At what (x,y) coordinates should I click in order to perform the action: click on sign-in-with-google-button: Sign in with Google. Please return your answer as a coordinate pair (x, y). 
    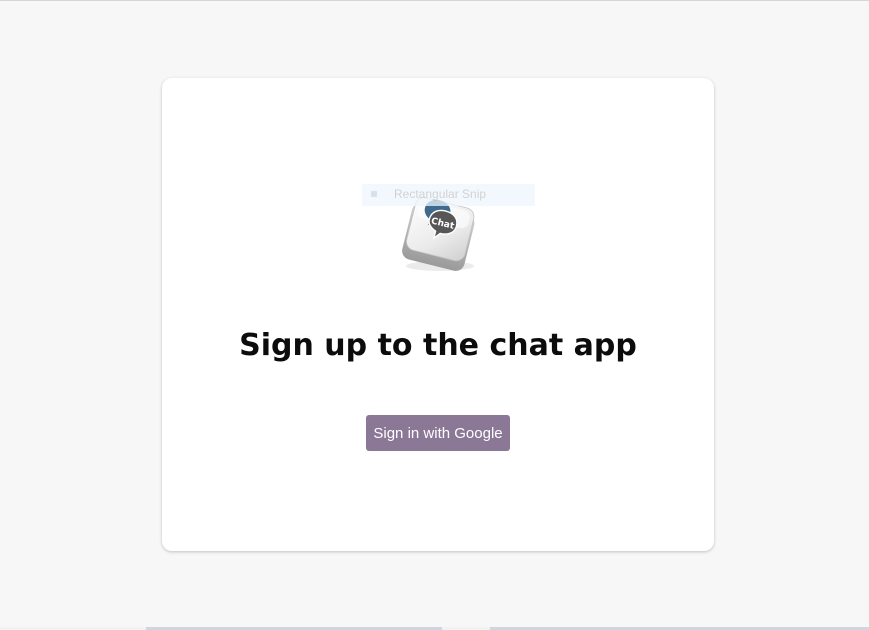
    Looking at the image, I should click on (438, 433).